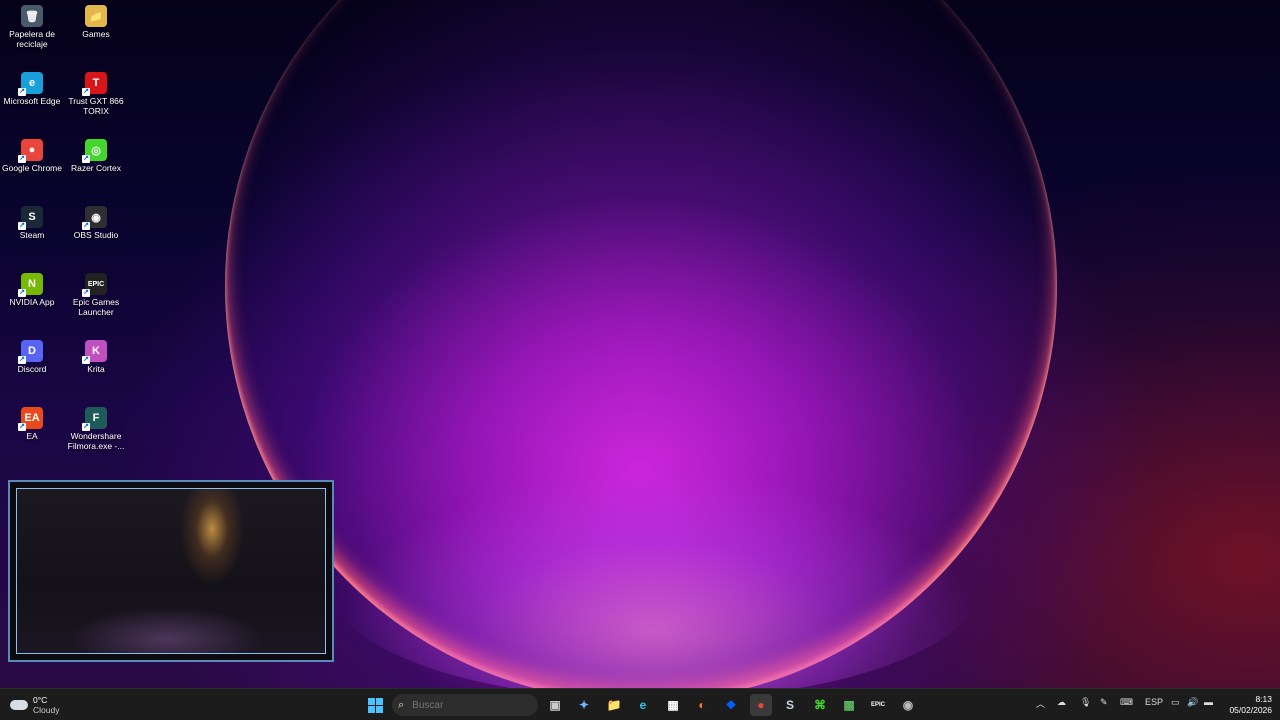 The width and height of the screenshot is (1280, 720). What do you see at coordinates (96, 307) in the screenshot?
I see `desktop-icon-label: Epic Games Launcher` at bounding box center [96, 307].